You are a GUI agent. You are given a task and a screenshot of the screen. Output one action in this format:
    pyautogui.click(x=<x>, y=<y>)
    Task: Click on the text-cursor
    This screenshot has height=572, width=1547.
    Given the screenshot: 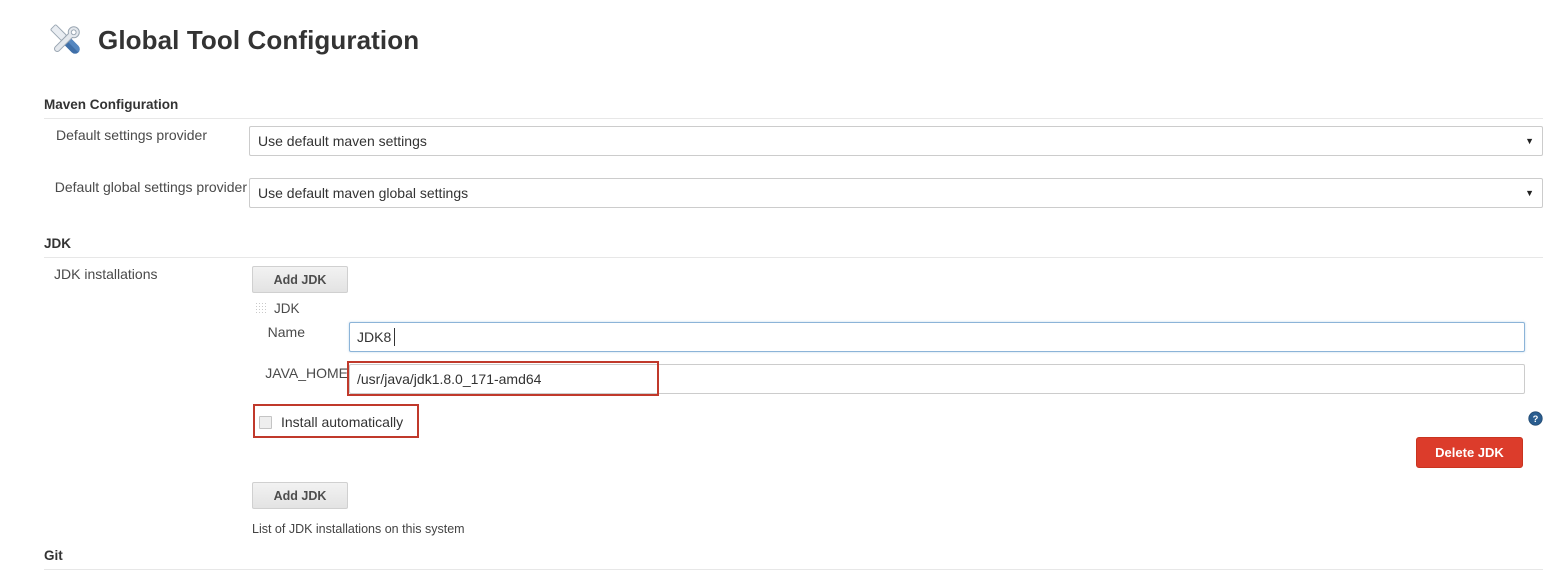 What is the action you would take?
    pyautogui.click(x=394, y=337)
    